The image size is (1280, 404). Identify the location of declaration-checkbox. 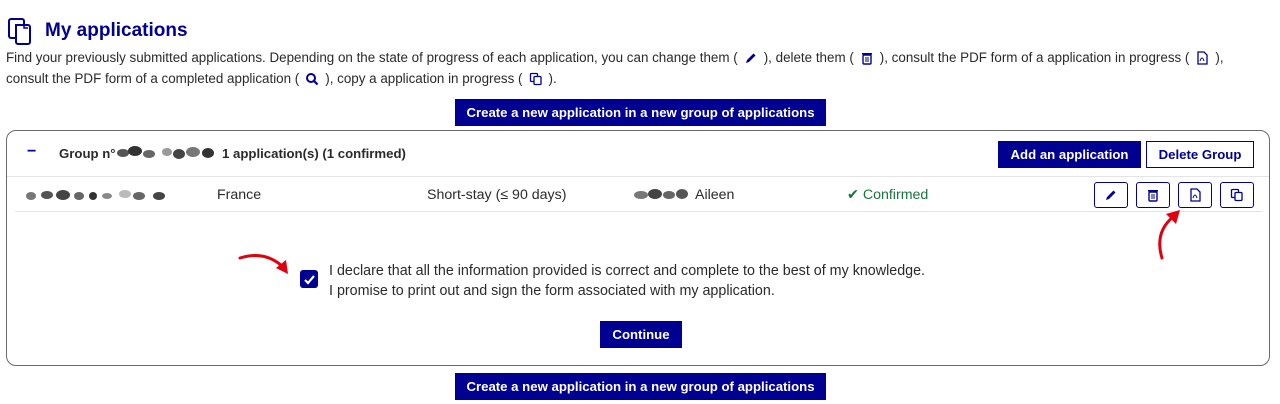
(309, 279).